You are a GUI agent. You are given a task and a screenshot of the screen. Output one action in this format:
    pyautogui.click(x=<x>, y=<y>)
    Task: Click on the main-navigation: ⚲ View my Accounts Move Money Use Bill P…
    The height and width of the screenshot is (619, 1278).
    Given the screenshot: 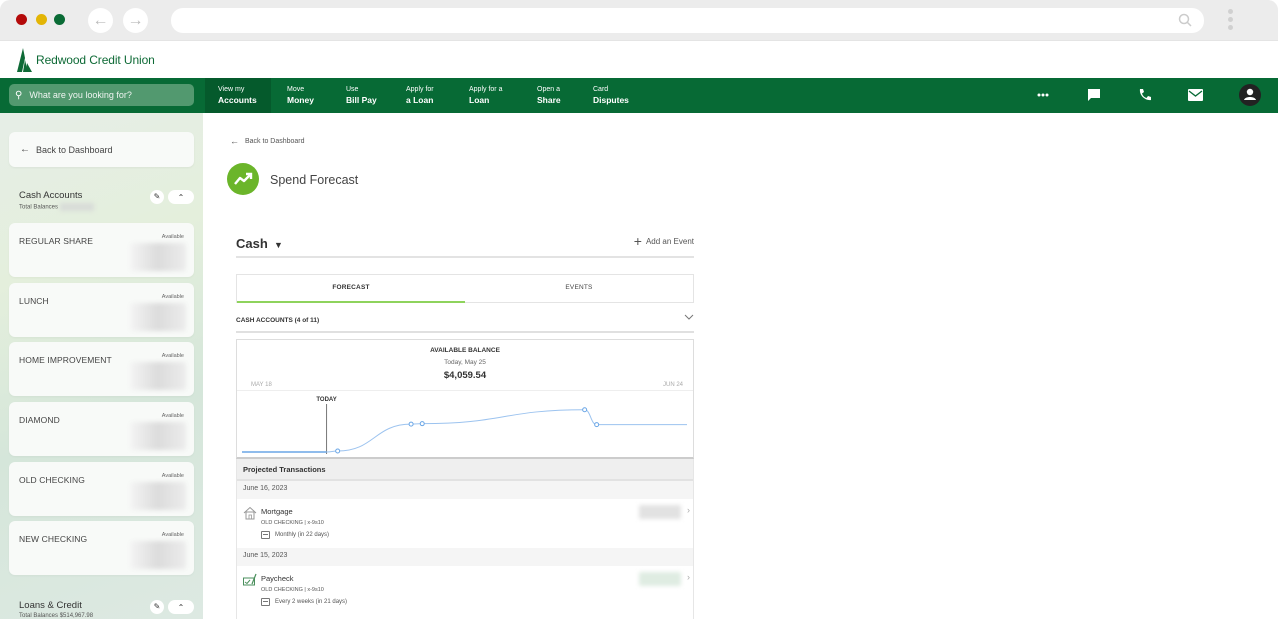 What is the action you would take?
    pyautogui.click(x=639, y=95)
    